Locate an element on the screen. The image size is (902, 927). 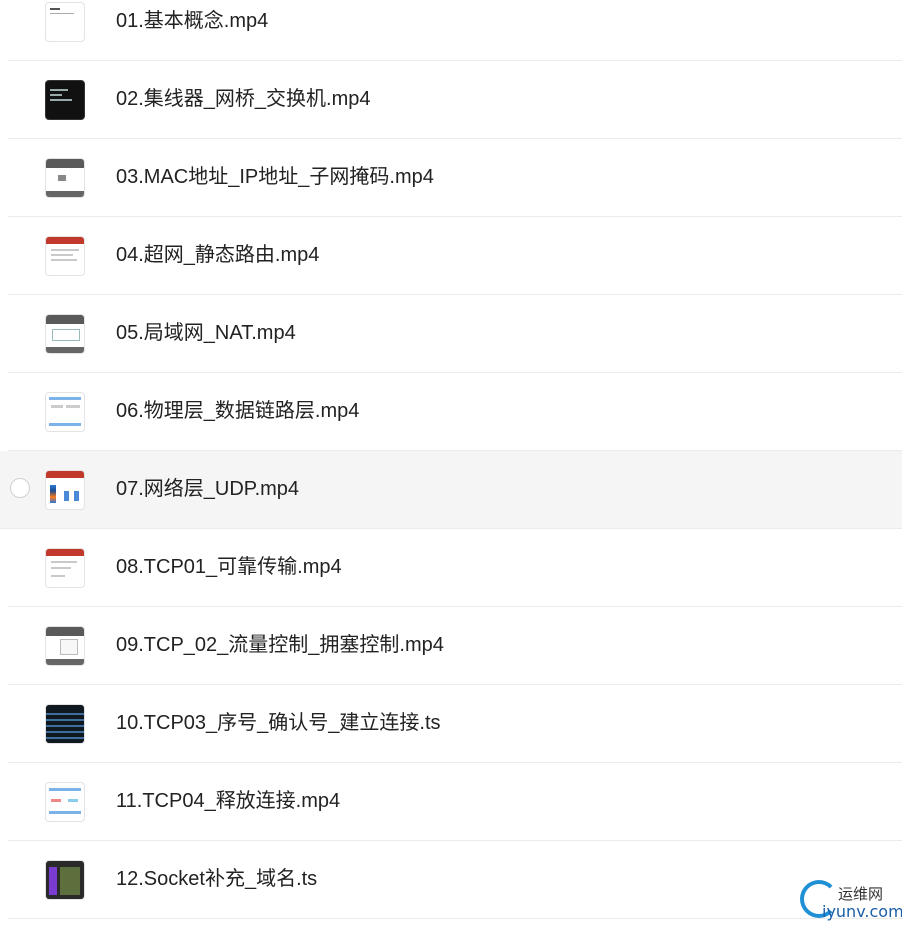
watermark-text-en: iyunv.com is located at coordinates (862, 911).